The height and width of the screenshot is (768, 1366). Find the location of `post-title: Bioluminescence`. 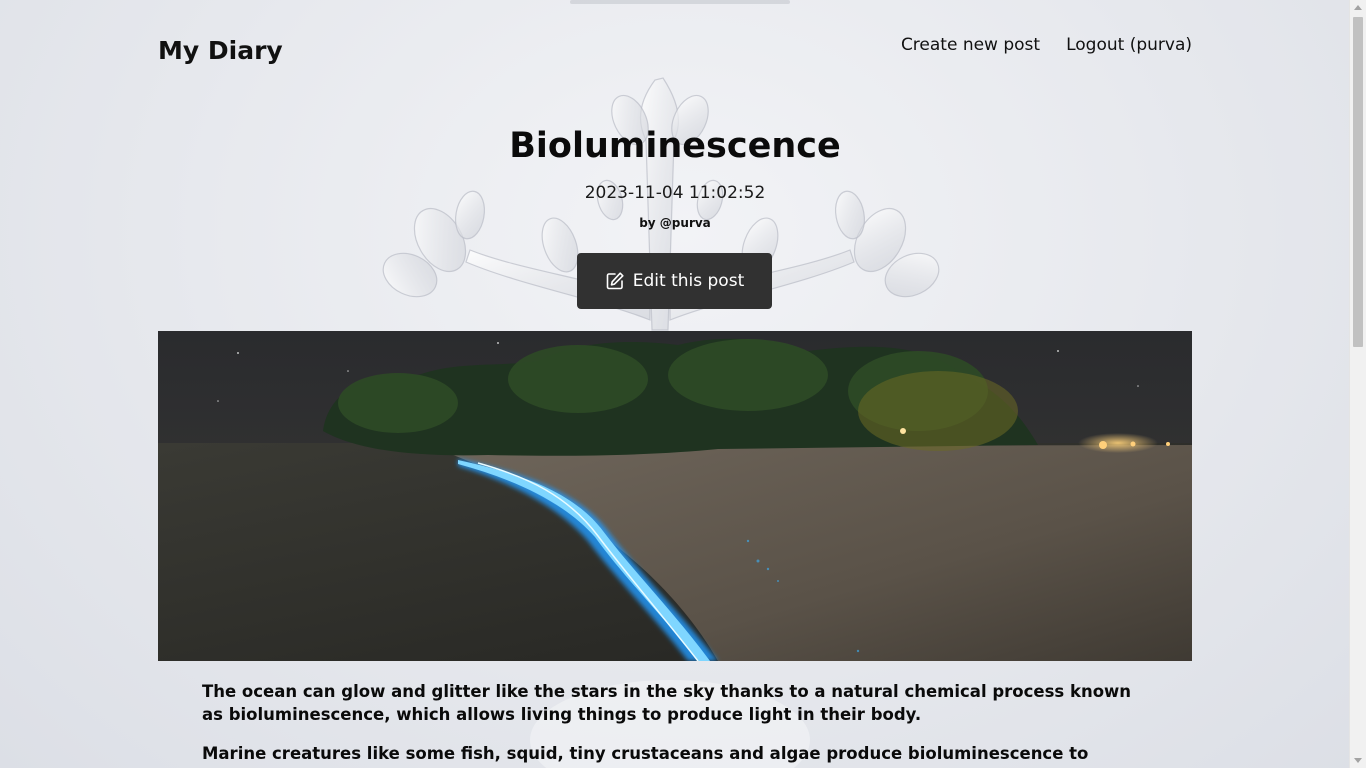

post-title: Bioluminescence is located at coordinates (675, 146).